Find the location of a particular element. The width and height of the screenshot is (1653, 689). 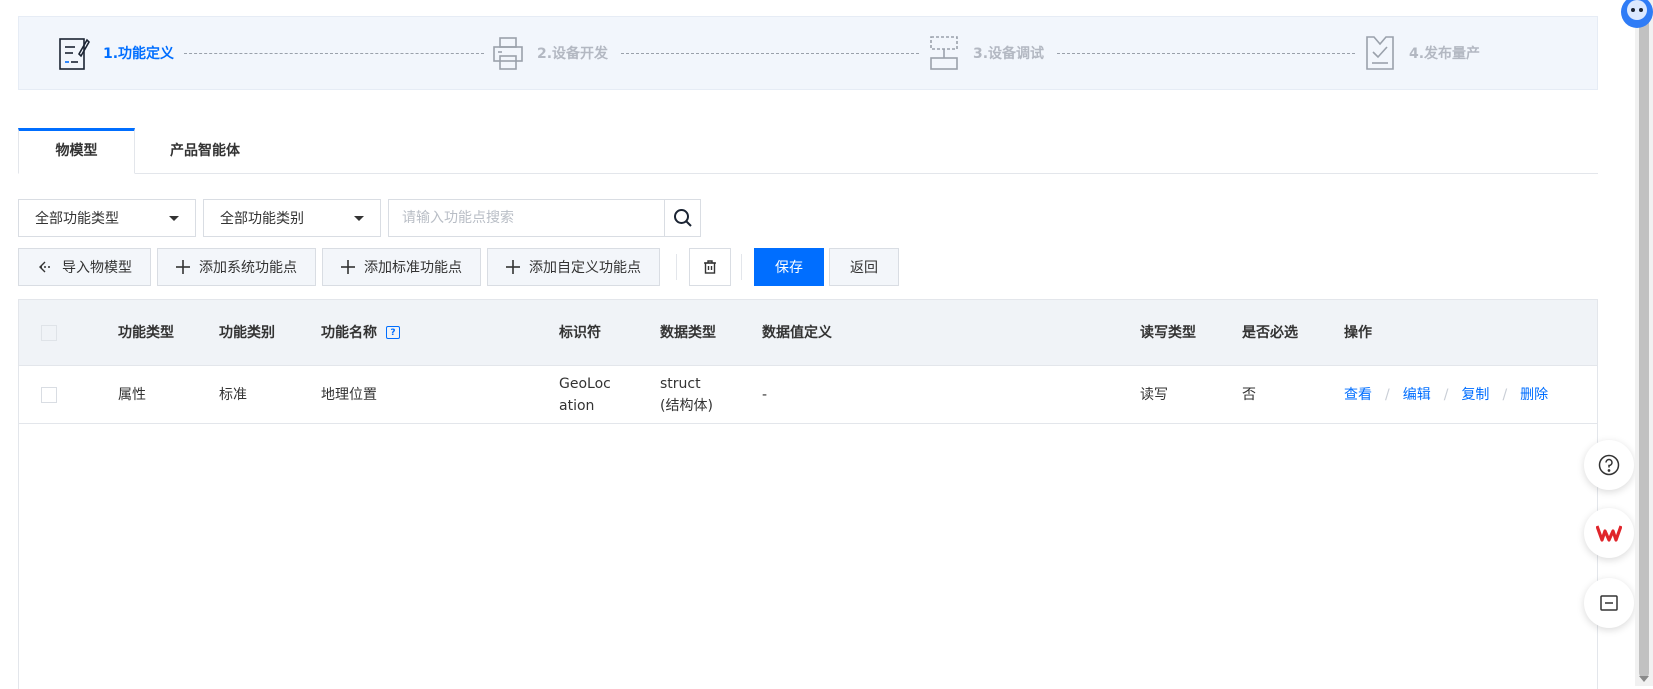

cell-rw-type: 读写 is located at coordinates (1154, 394).